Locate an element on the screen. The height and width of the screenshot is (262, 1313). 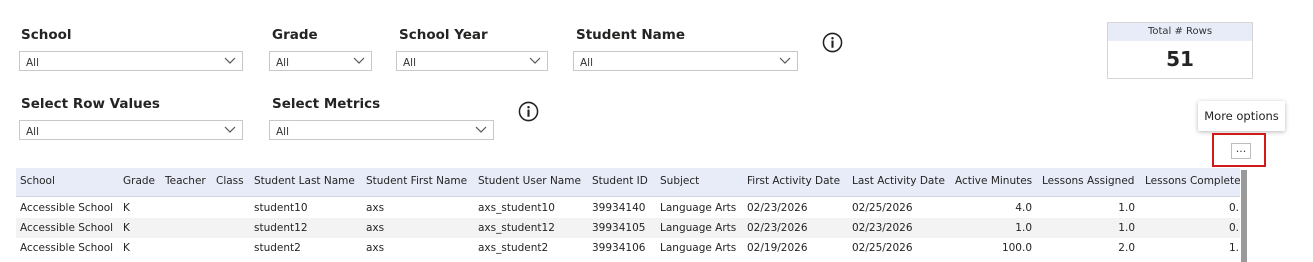
cell-student-id: 39934140 is located at coordinates (619, 208).